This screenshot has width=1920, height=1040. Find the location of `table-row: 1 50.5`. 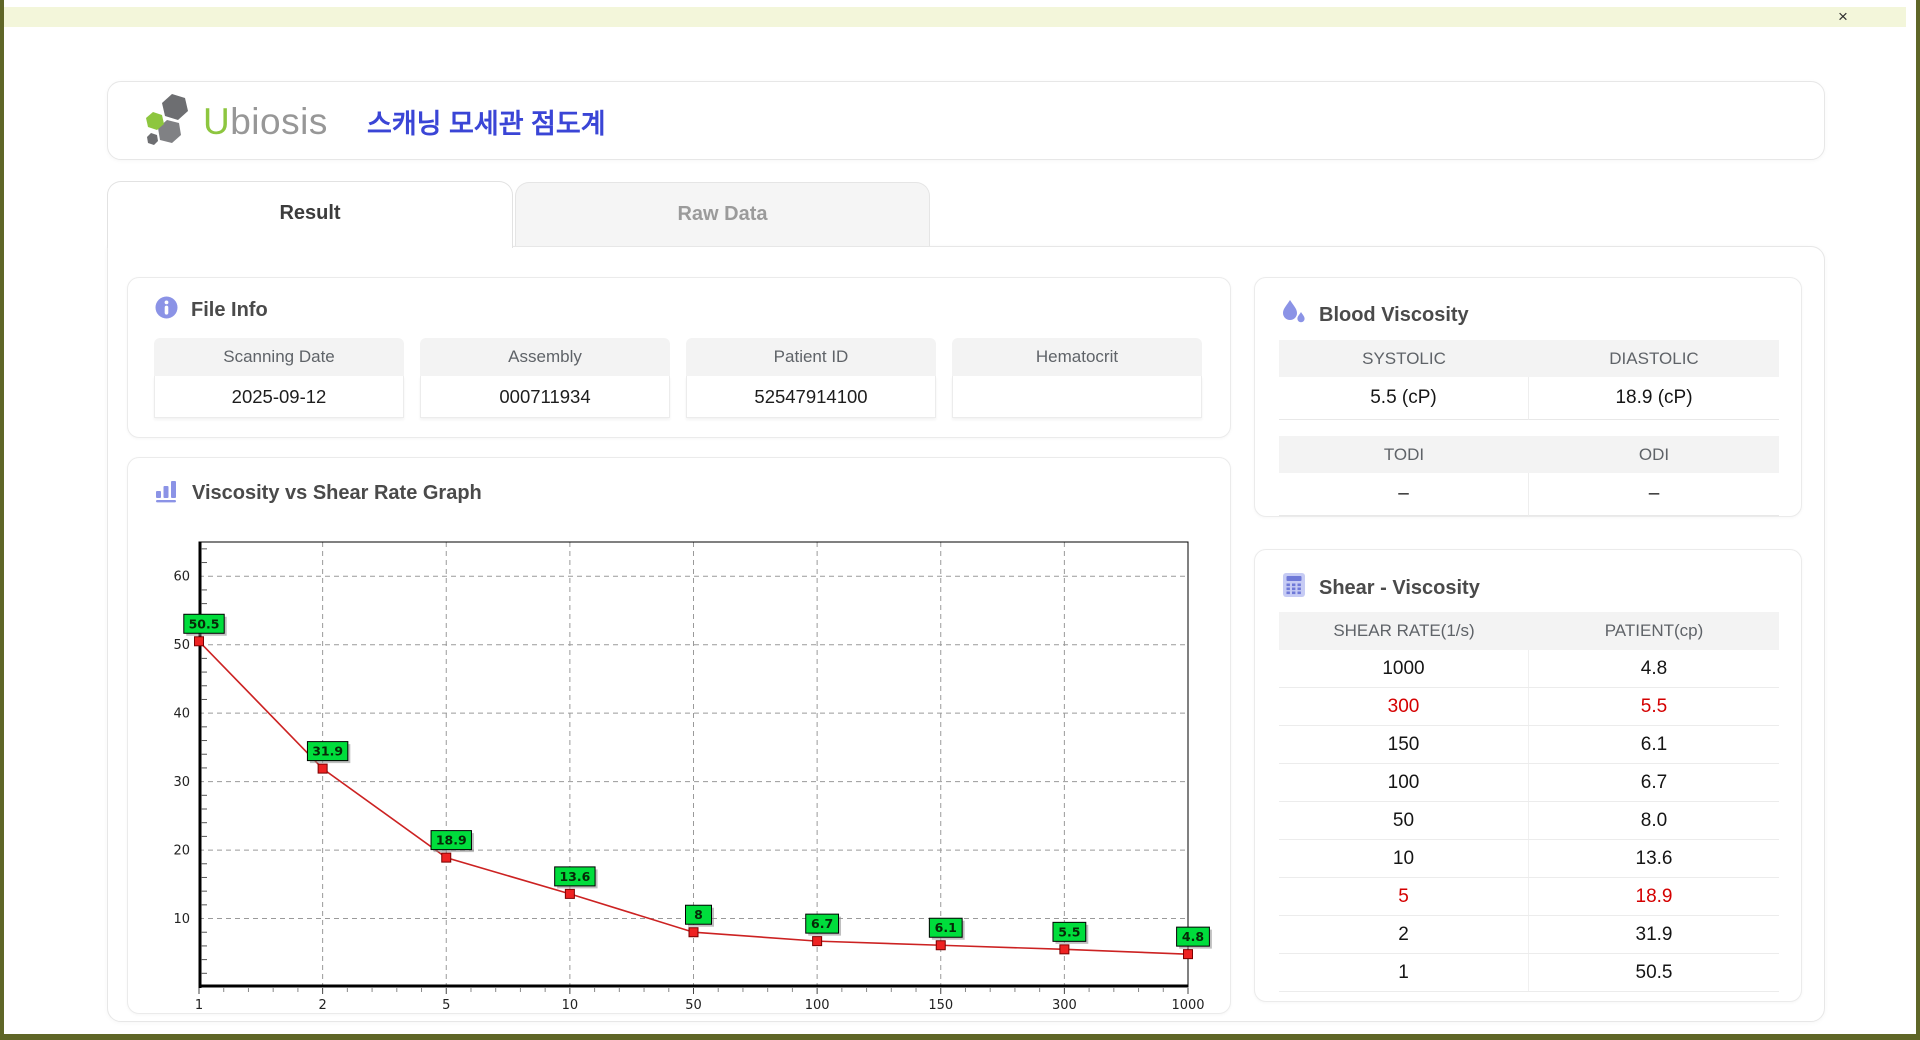

table-row: 1 50.5 is located at coordinates (1529, 973).